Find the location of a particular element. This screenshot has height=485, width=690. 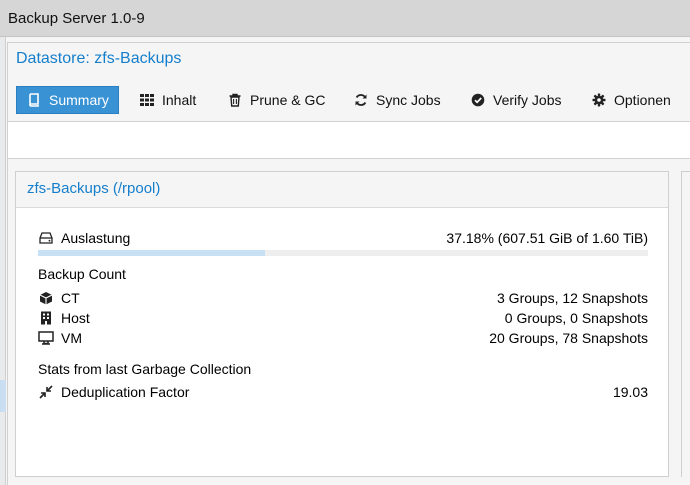

tab-label: Optionen is located at coordinates (642, 100).